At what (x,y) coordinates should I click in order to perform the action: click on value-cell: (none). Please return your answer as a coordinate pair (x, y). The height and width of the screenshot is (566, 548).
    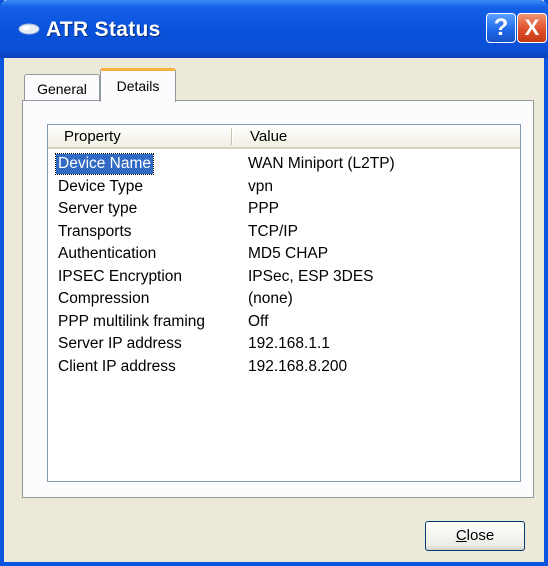
    Looking at the image, I should click on (270, 298).